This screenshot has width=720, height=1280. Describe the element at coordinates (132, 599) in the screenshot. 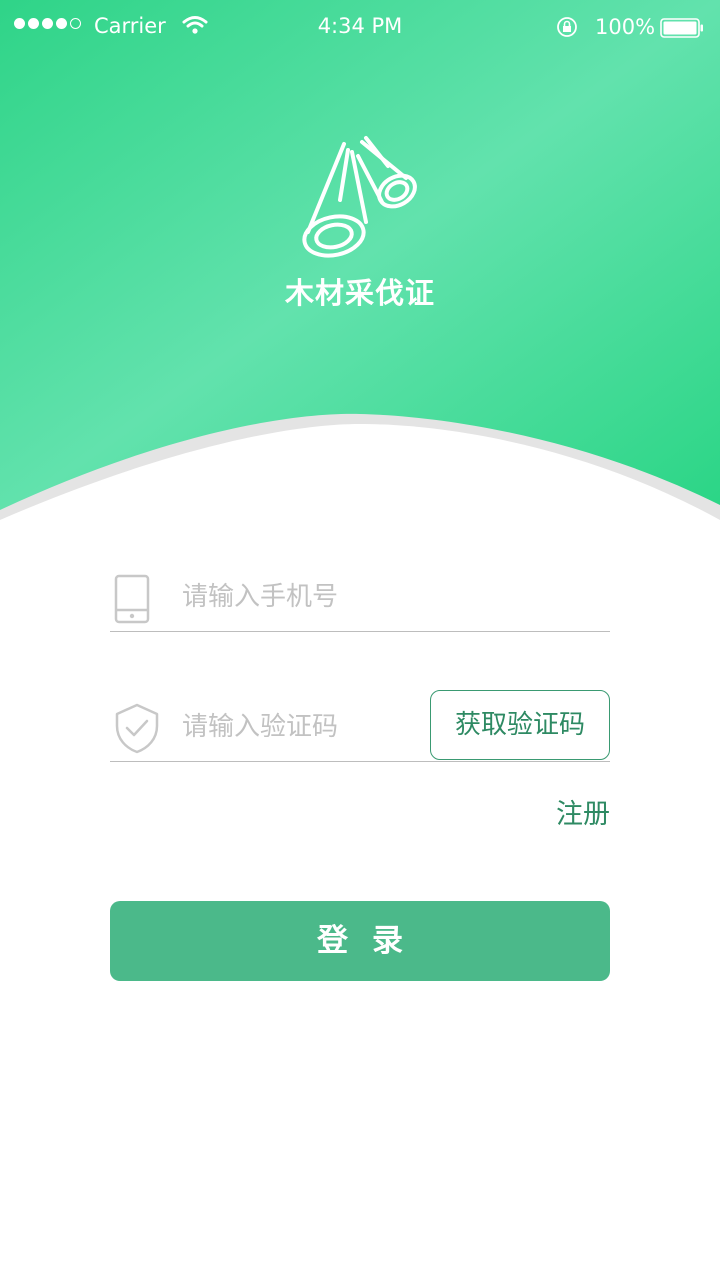

I see `phone-icon` at that location.